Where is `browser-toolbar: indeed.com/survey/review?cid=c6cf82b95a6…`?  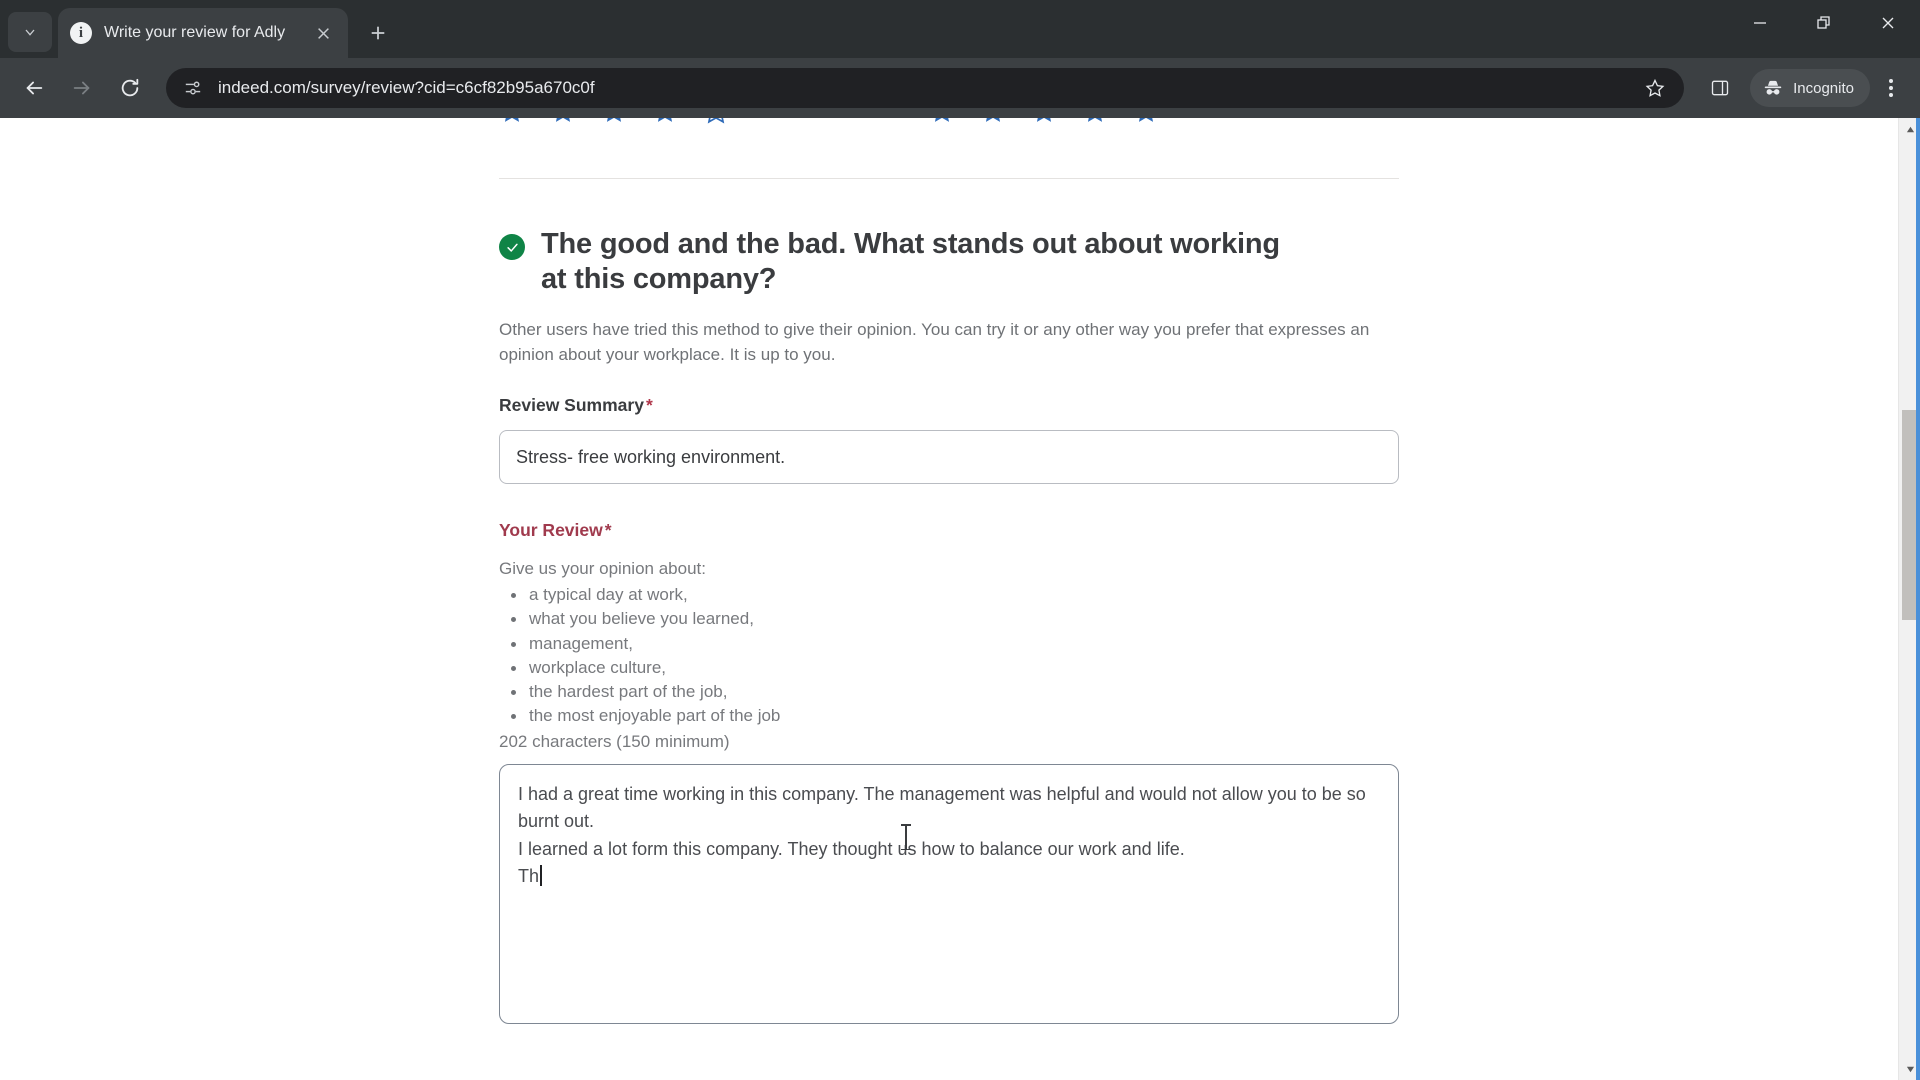
browser-toolbar: indeed.com/survey/review?cid=c6cf82b95a6… is located at coordinates (960, 88).